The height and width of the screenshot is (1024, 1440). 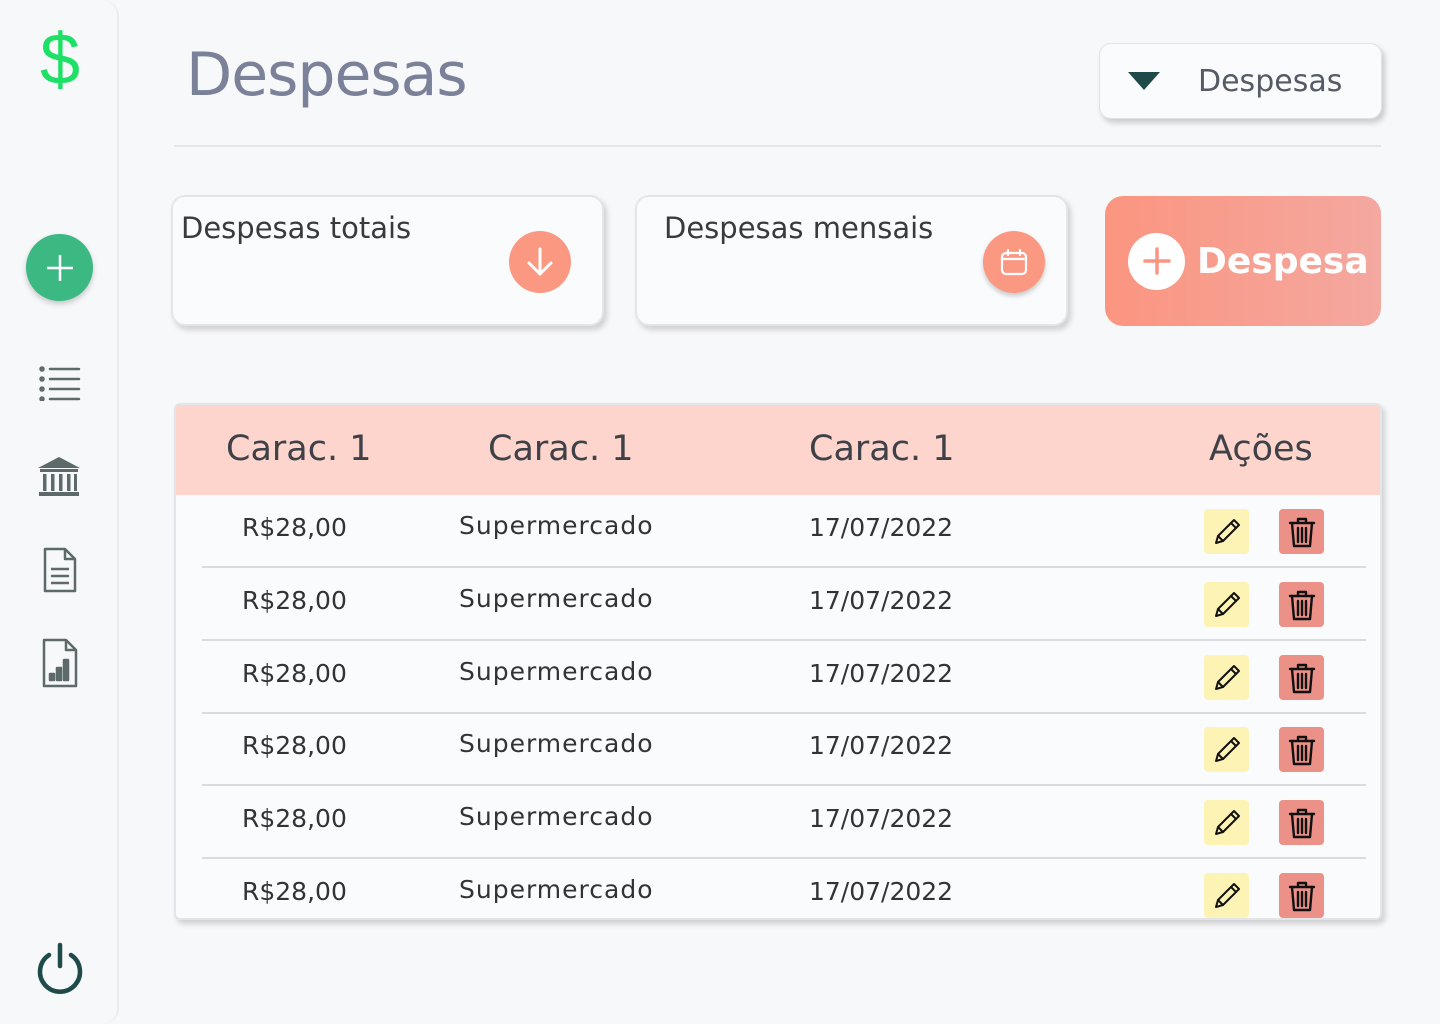 What do you see at coordinates (59, 267) in the screenshot?
I see `add-icon` at bounding box center [59, 267].